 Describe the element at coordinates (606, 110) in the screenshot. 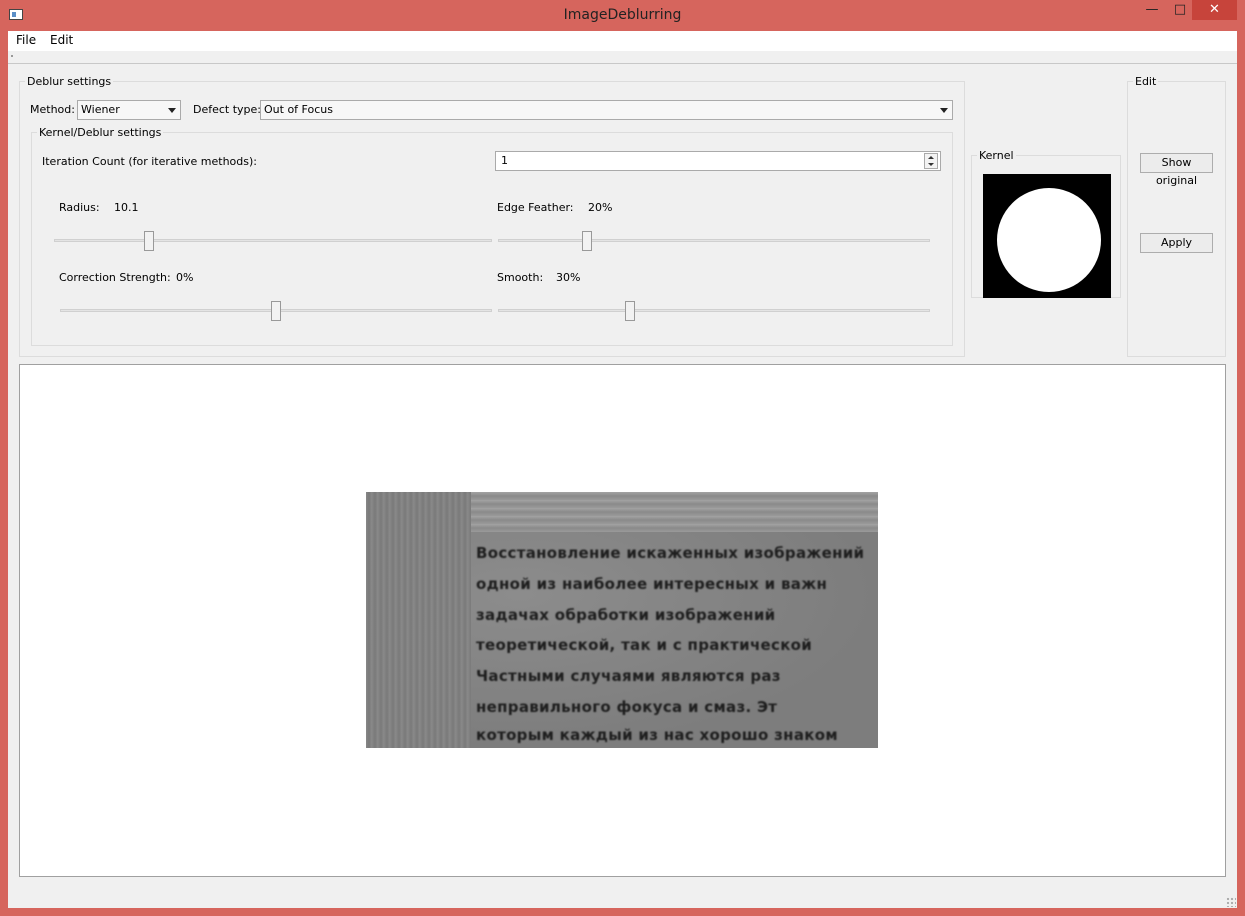

I see `defect-type-select: Out of Focus` at that location.